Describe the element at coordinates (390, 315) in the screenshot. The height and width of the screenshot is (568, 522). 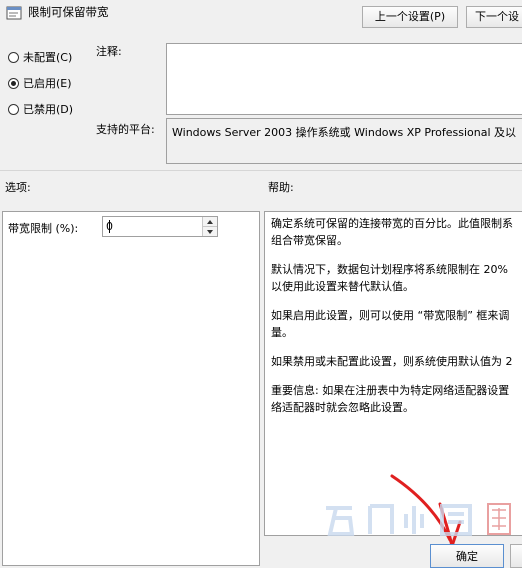
I see `help-text-line: 如果启用此设置，则可以使用 “带宽限制” 框来调` at that location.